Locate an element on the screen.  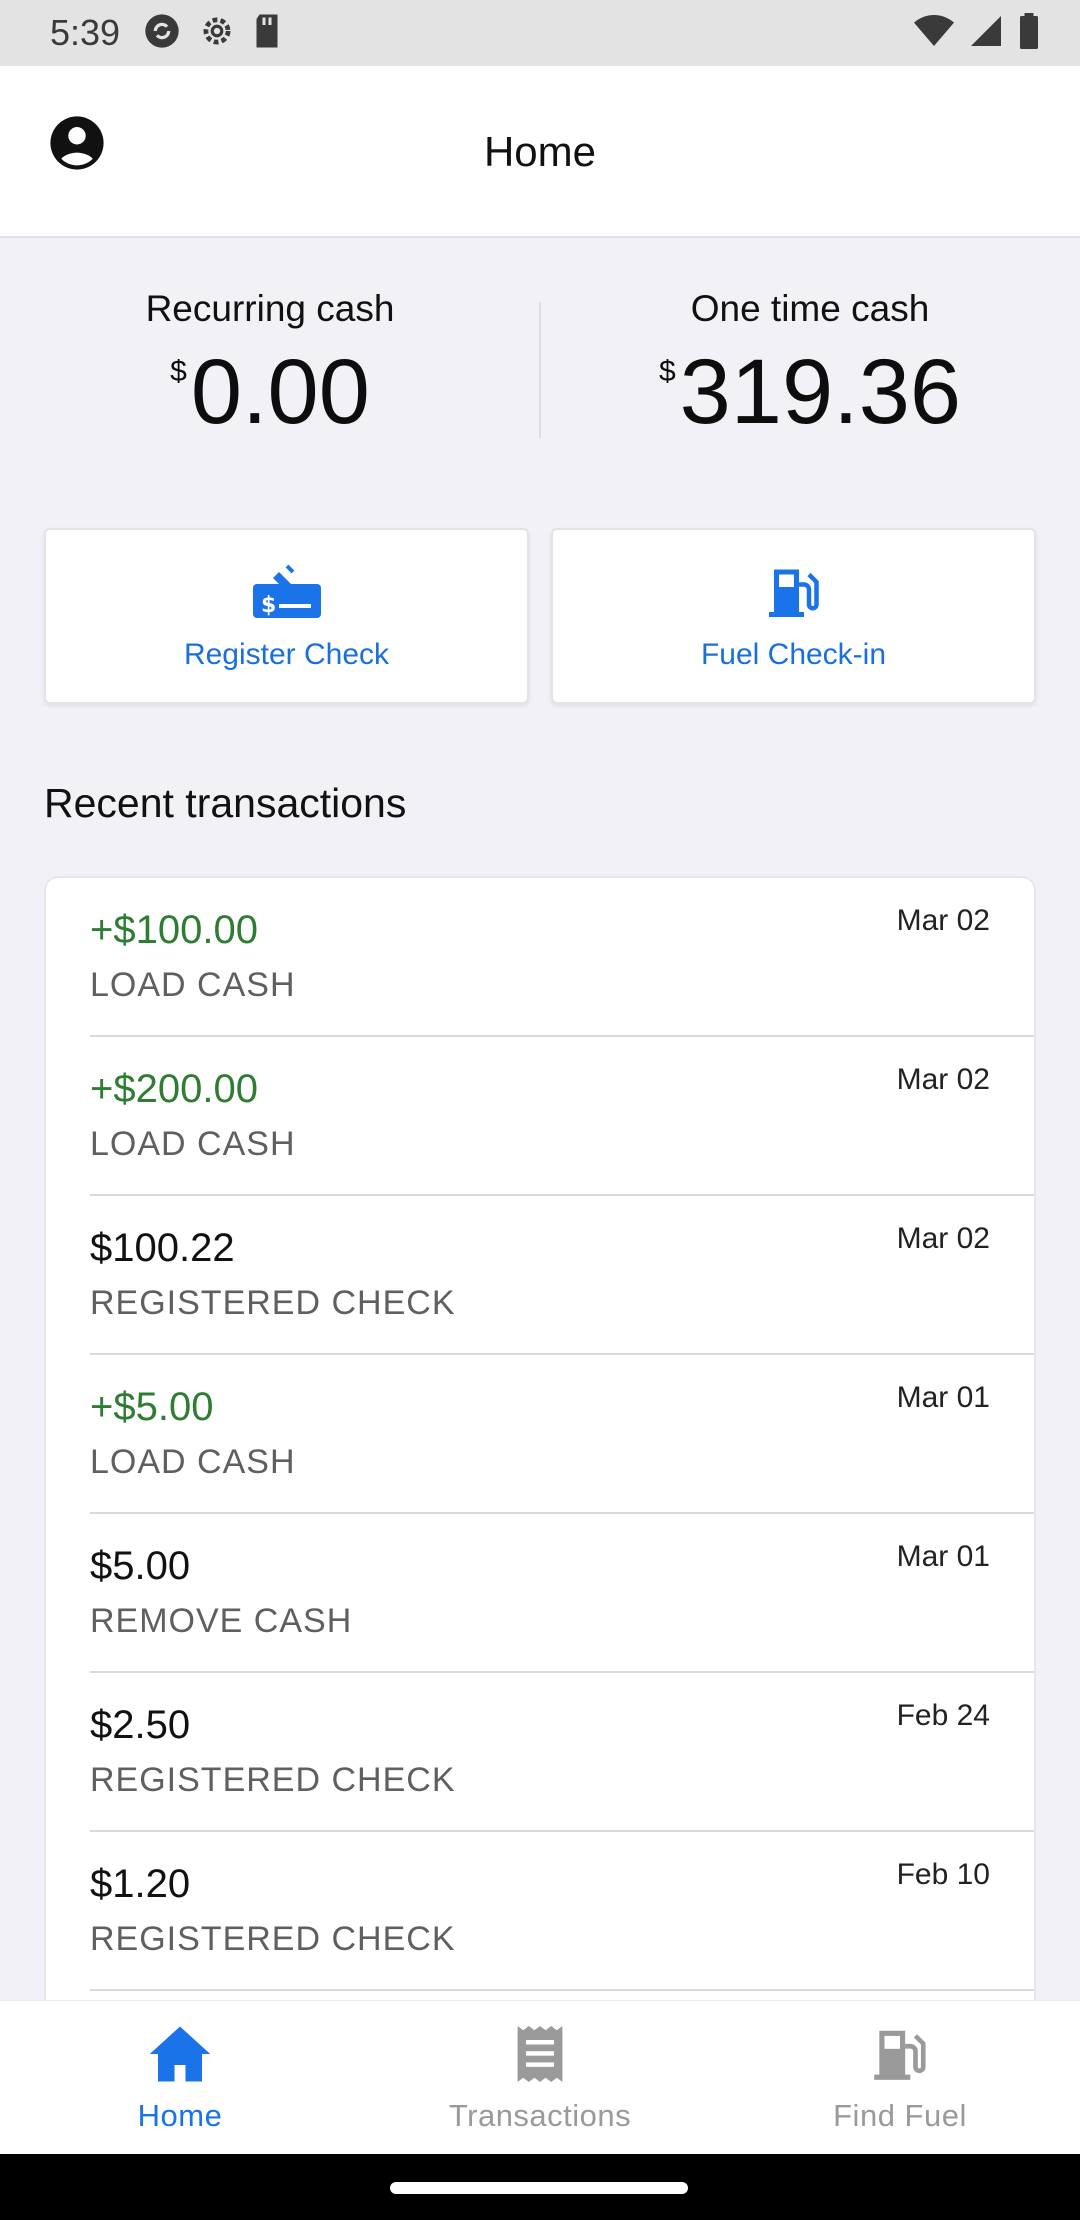
recurring-cash: Recurring cash $ 0.00 is located at coordinates (270, 353).